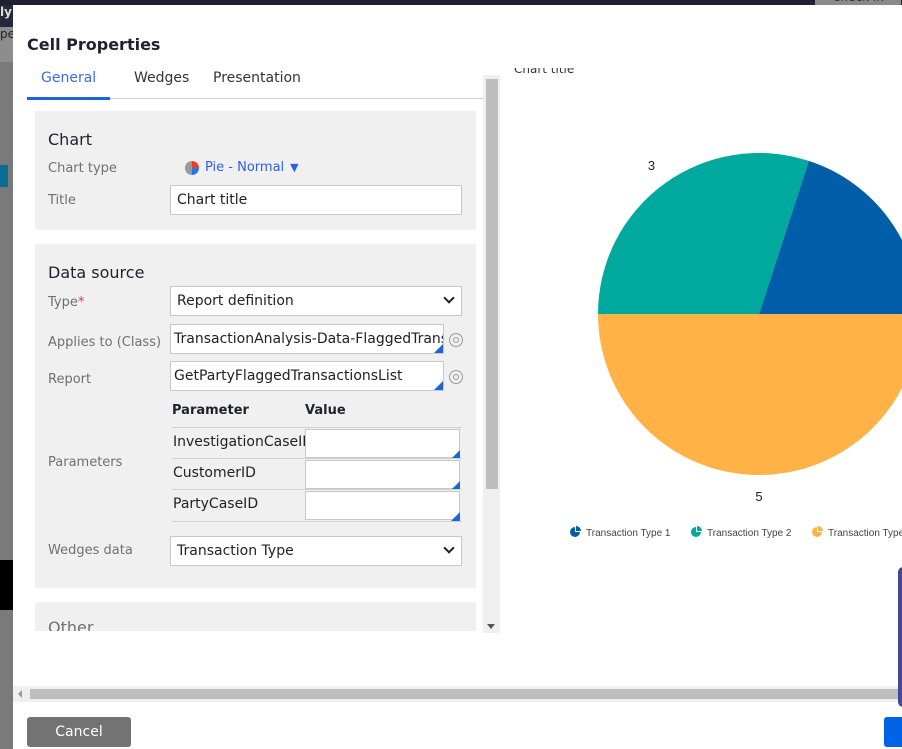  I want to click on chart-section-heading: Chart, so click(70, 139).